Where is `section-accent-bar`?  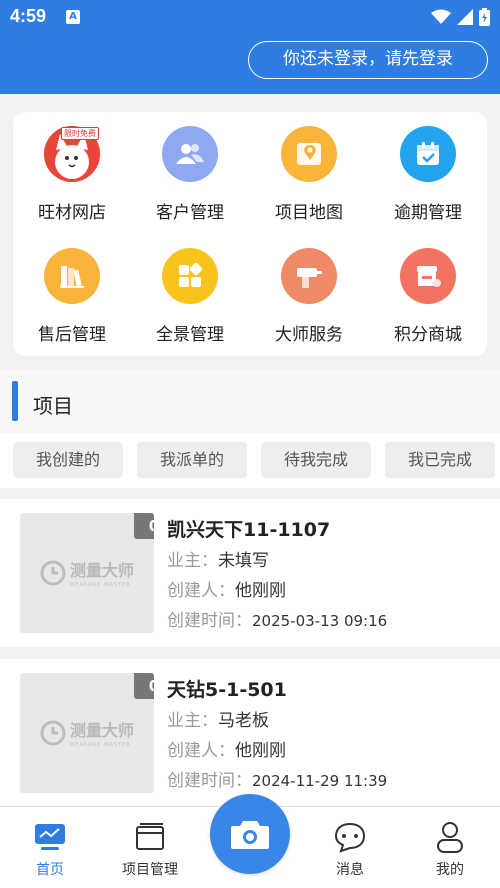 section-accent-bar is located at coordinates (15, 401).